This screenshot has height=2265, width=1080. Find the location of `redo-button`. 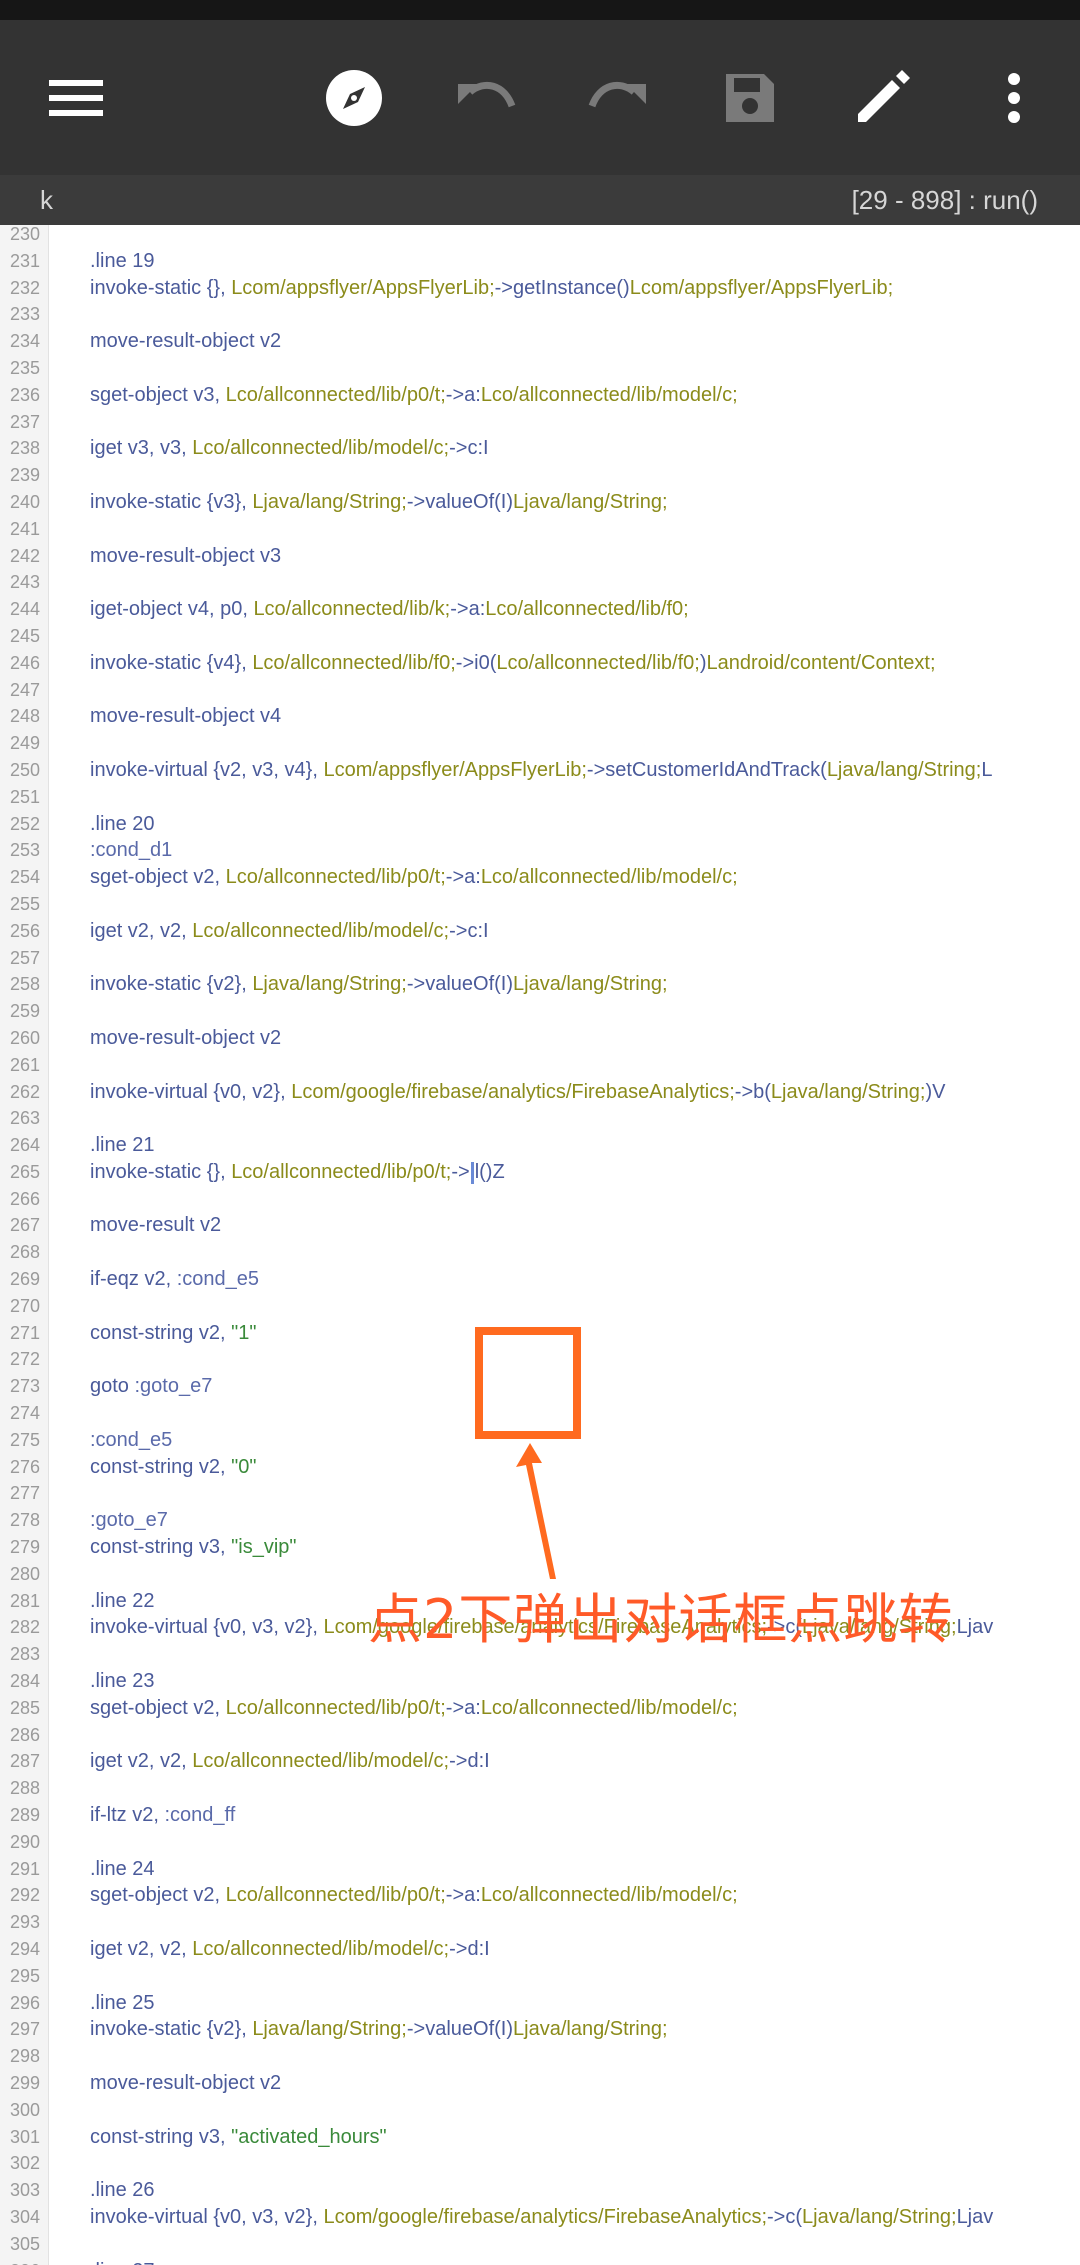

redo-button is located at coordinates (618, 98).